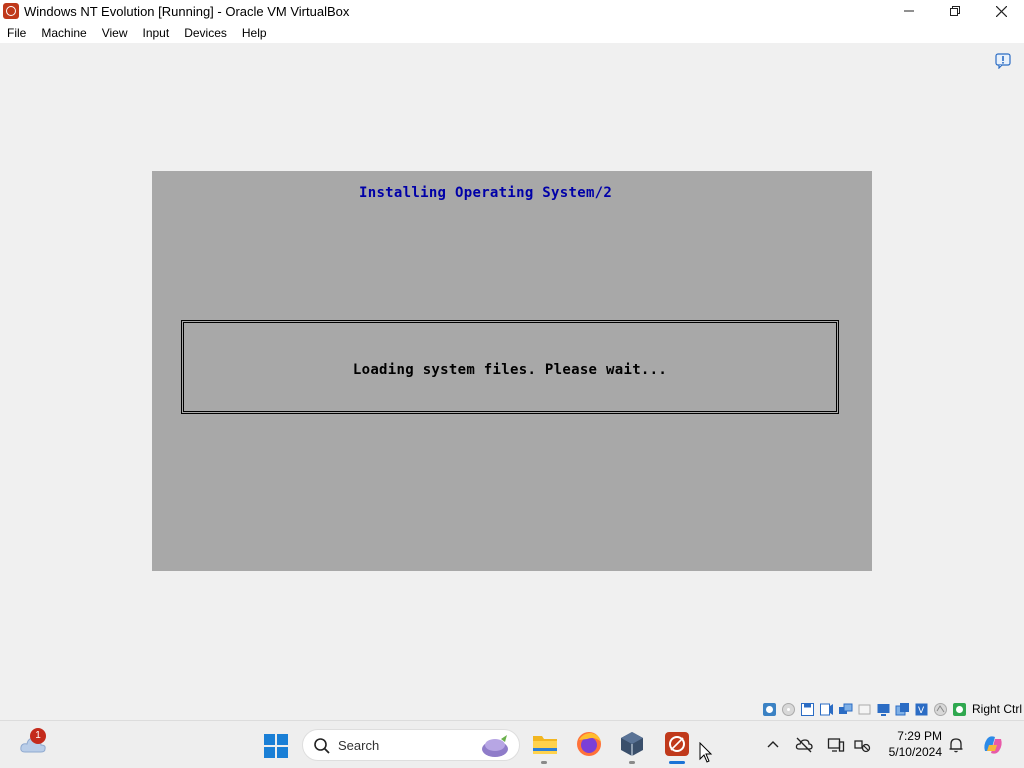 The width and height of the screenshot is (1024, 768). I want to click on minimize-button, so click(909, 11).